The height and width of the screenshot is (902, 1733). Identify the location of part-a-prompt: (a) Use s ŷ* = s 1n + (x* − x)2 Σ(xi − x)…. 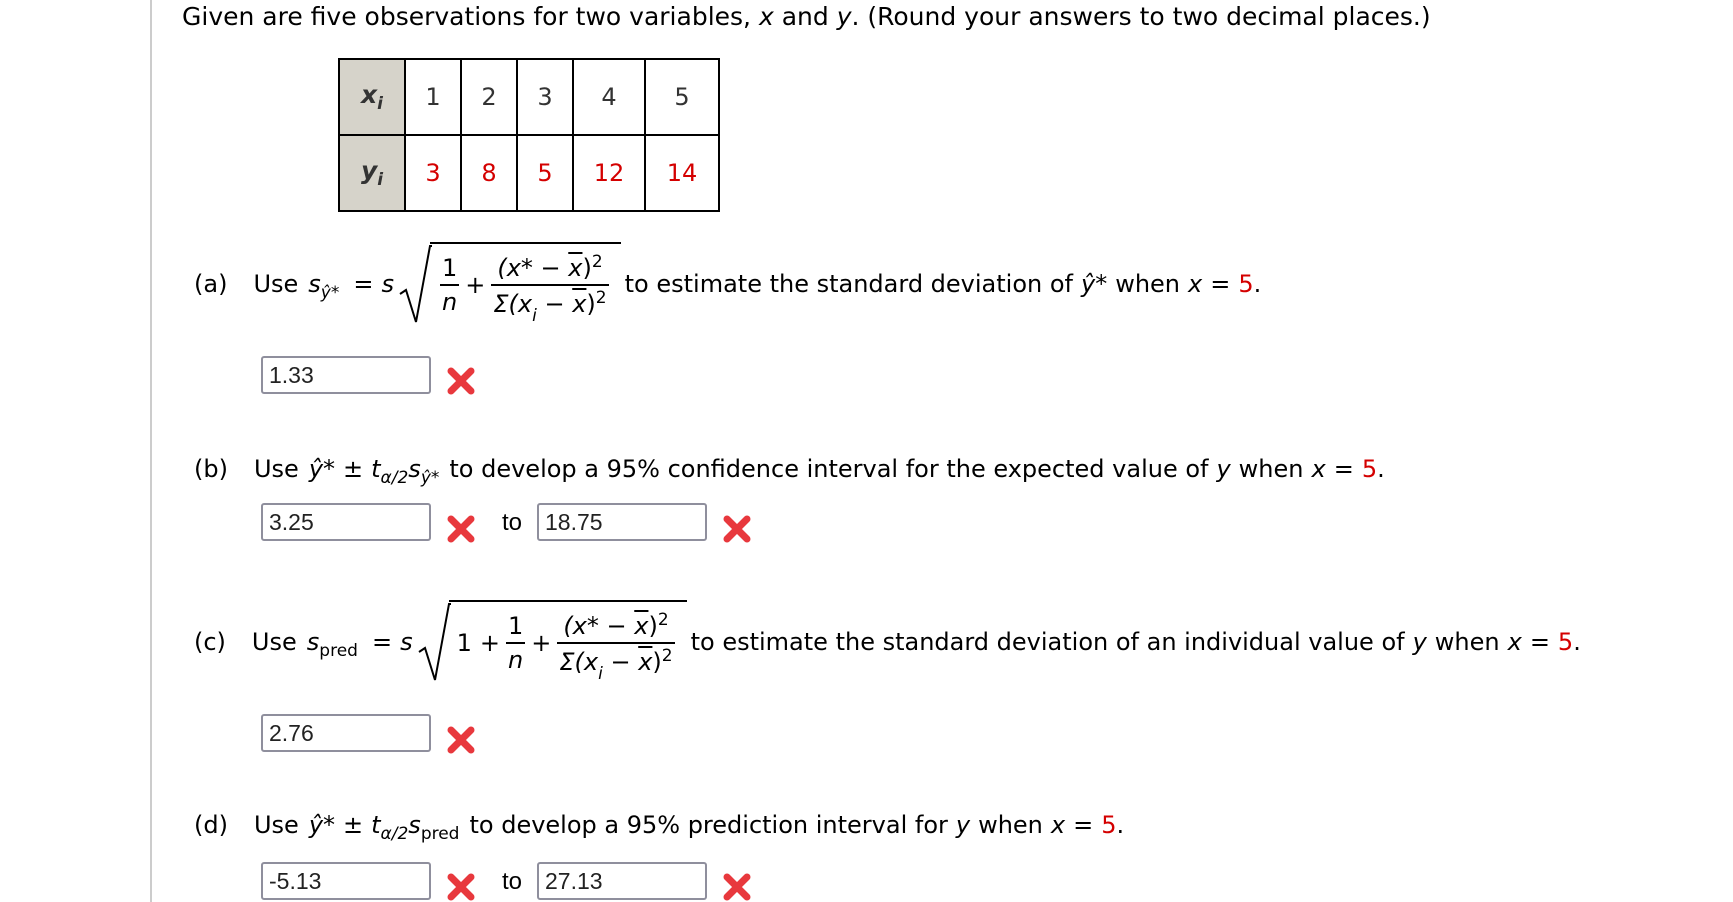
(728, 284).